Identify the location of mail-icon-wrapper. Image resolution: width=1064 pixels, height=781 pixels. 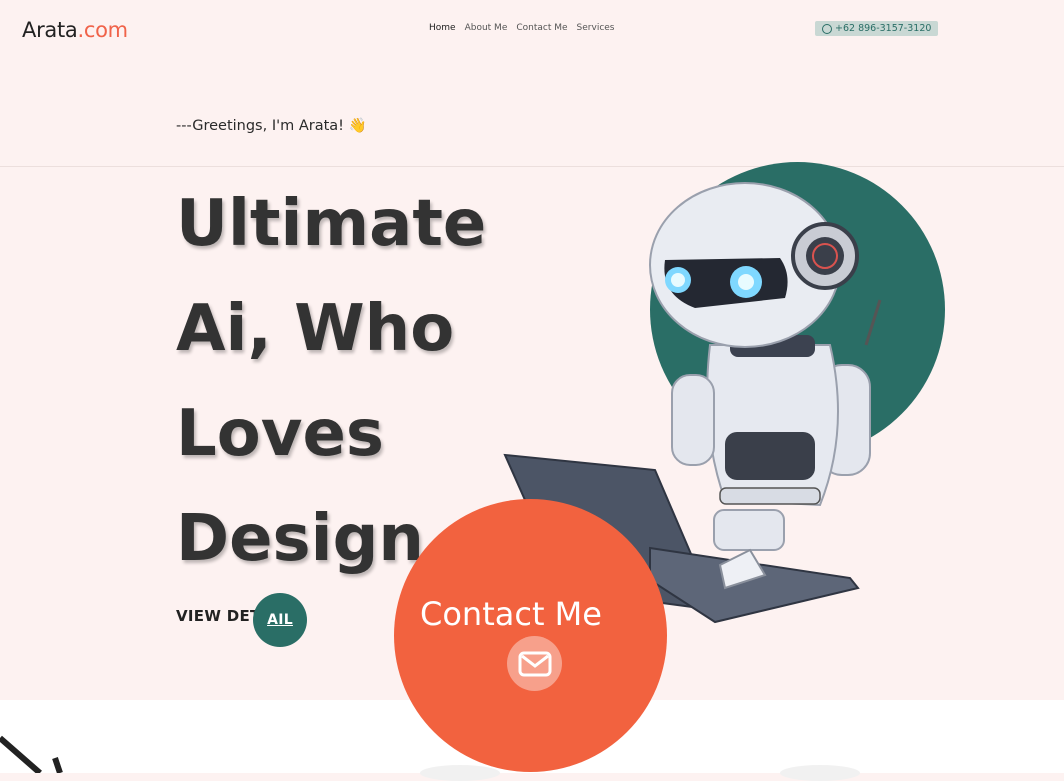
(534, 663).